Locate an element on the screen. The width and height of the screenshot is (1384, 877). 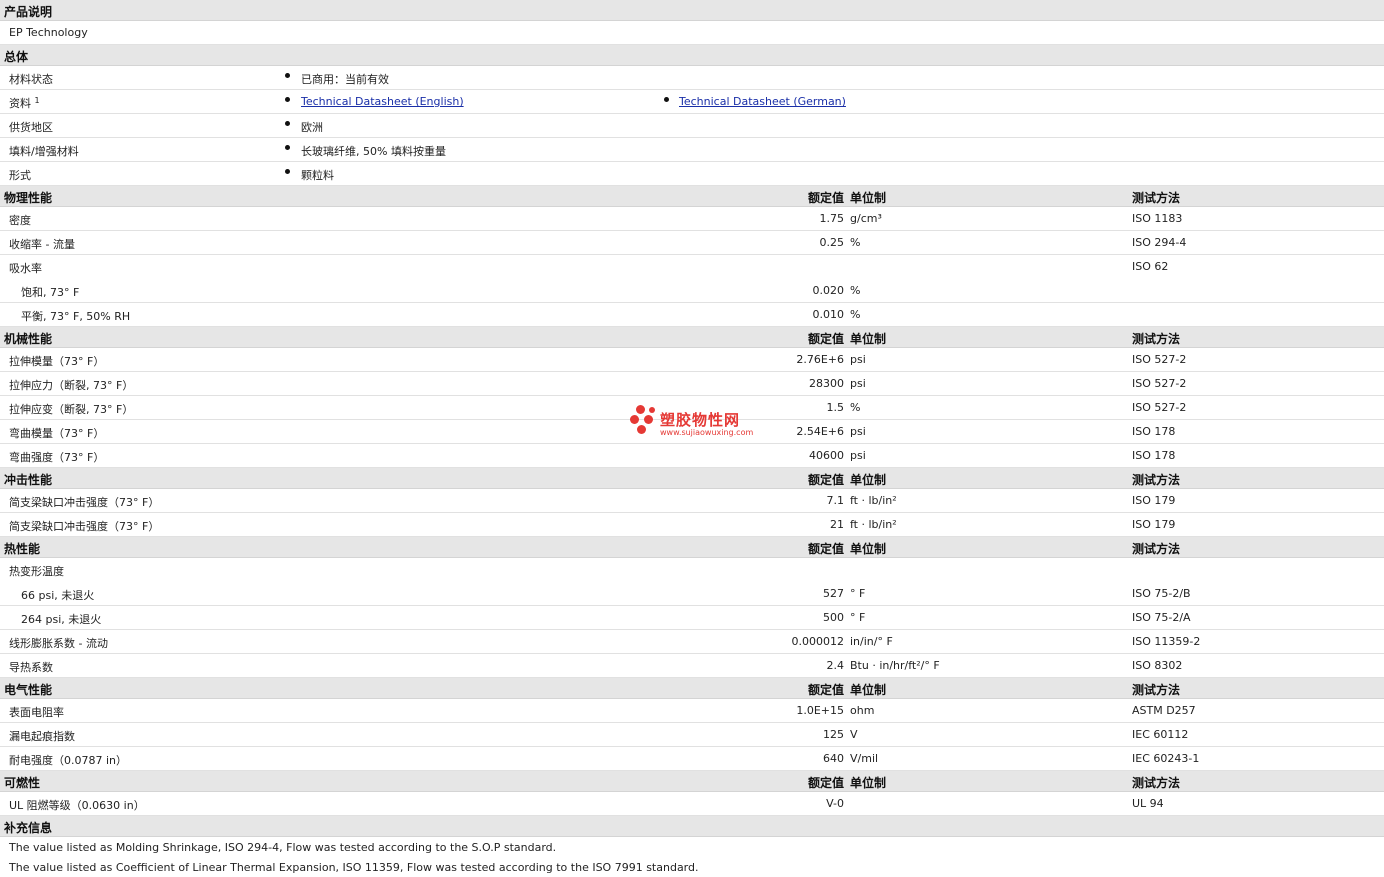
footnote-marker: 1 is located at coordinates (37, 100).